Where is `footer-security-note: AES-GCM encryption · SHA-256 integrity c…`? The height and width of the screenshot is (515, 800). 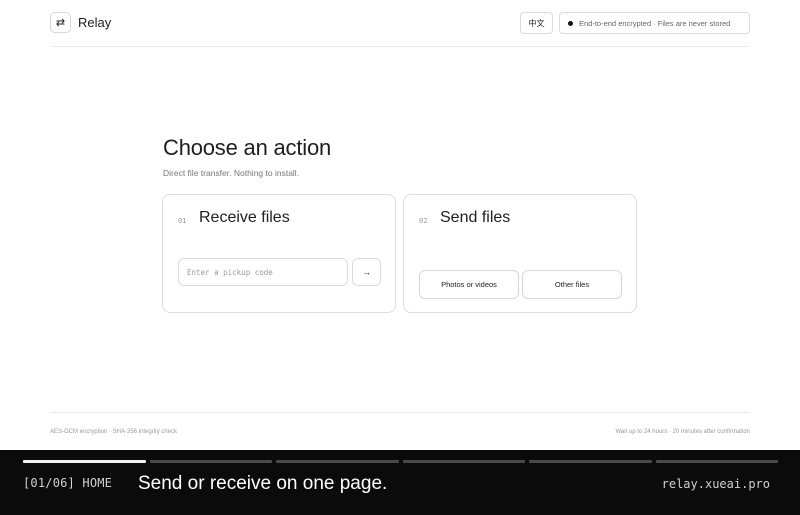 footer-security-note: AES-GCM encryption · SHA-256 integrity c… is located at coordinates (114, 432).